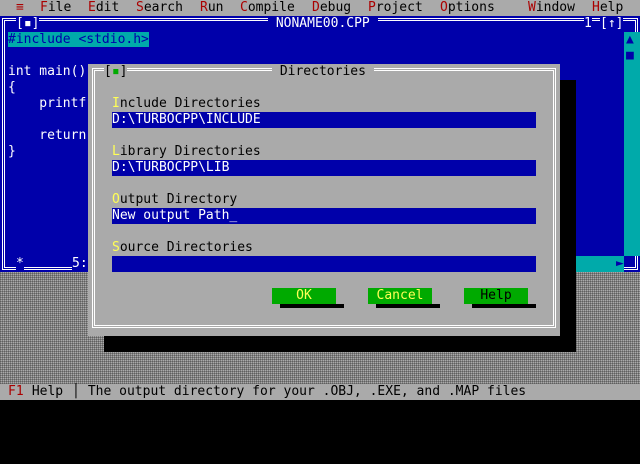 Image resolution: width=640 pixels, height=464 pixels. Describe the element at coordinates (12, 152) in the screenshot. I see `code-line: }` at that location.